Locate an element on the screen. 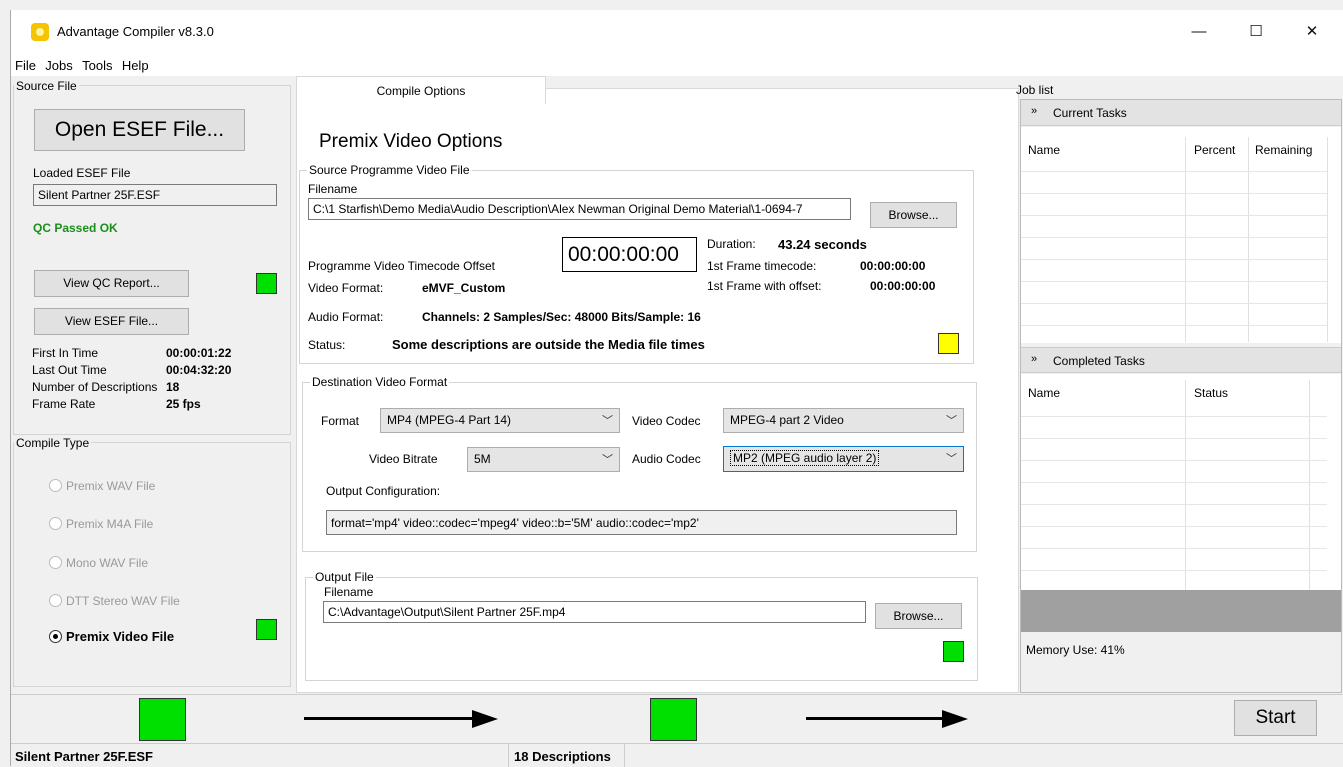  tab-compile-options: Compile Options is located at coordinates (421, 90).